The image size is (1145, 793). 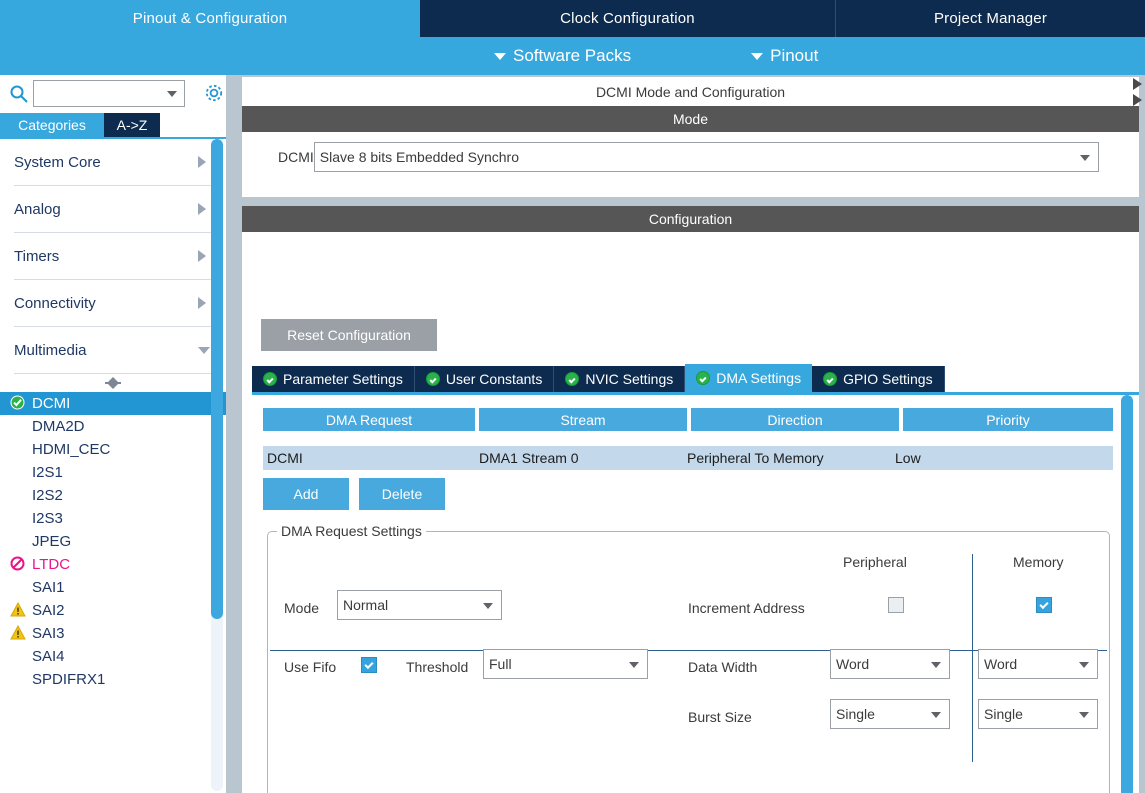 What do you see at coordinates (113, 426) in the screenshot?
I see `peripheral-item-dma2d: DMA2D` at bounding box center [113, 426].